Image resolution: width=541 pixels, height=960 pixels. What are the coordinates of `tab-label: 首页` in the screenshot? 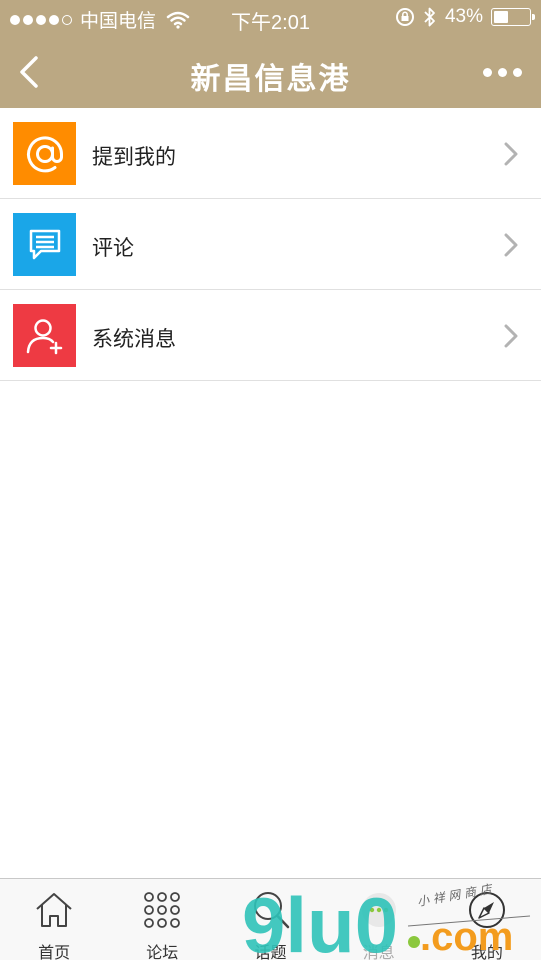 It's located at (54, 952).